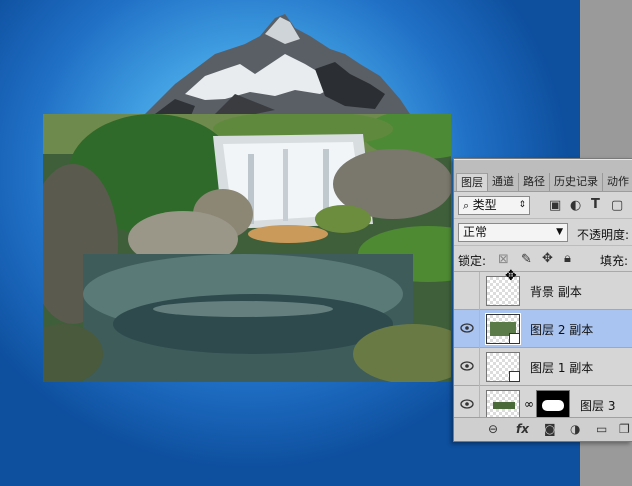  Describe the element at coordinates (559, 232) in the screenshot. I see `chevron-down-icon: ▼` at that location.